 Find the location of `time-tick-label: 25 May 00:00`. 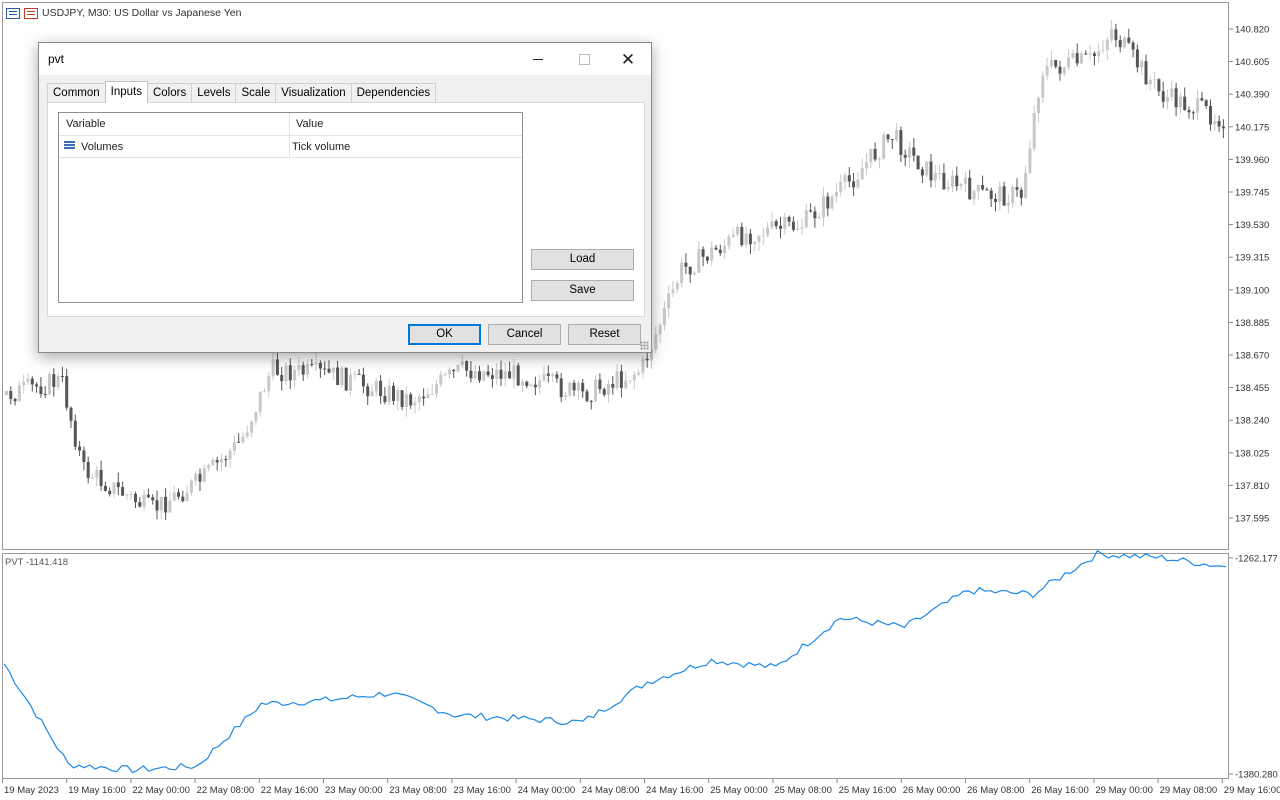

time-tick-label: 25 May 00:00 is located at coordinates (739, 790).